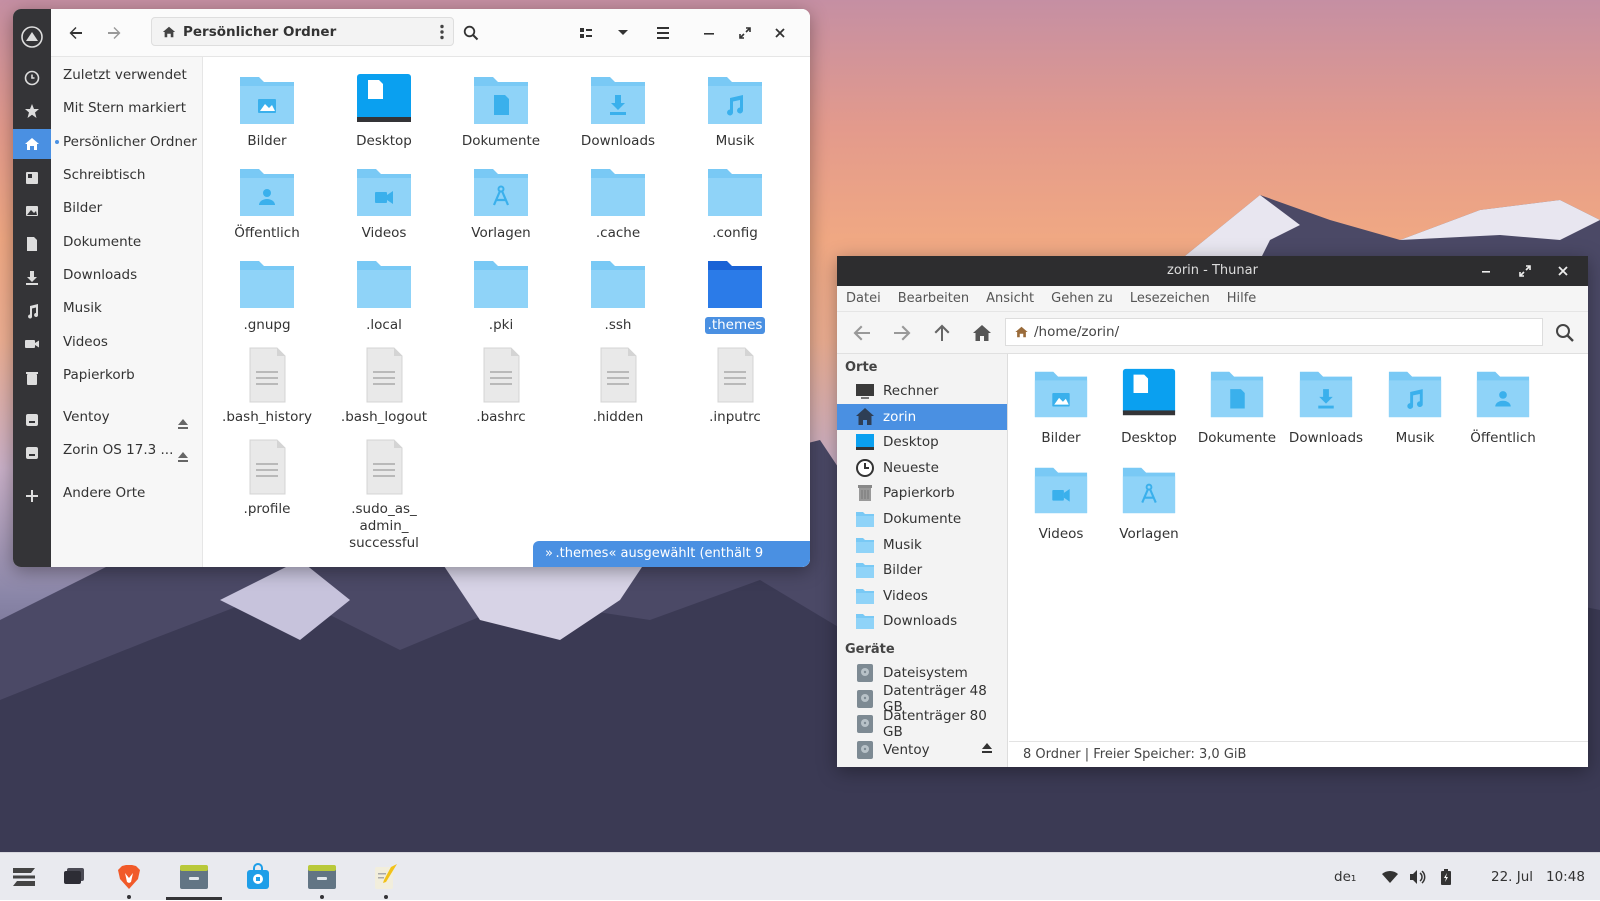 The width and height of the screenshot is (1600, 901). I want to click on place-rechner: Rechner, so click(922, 391).